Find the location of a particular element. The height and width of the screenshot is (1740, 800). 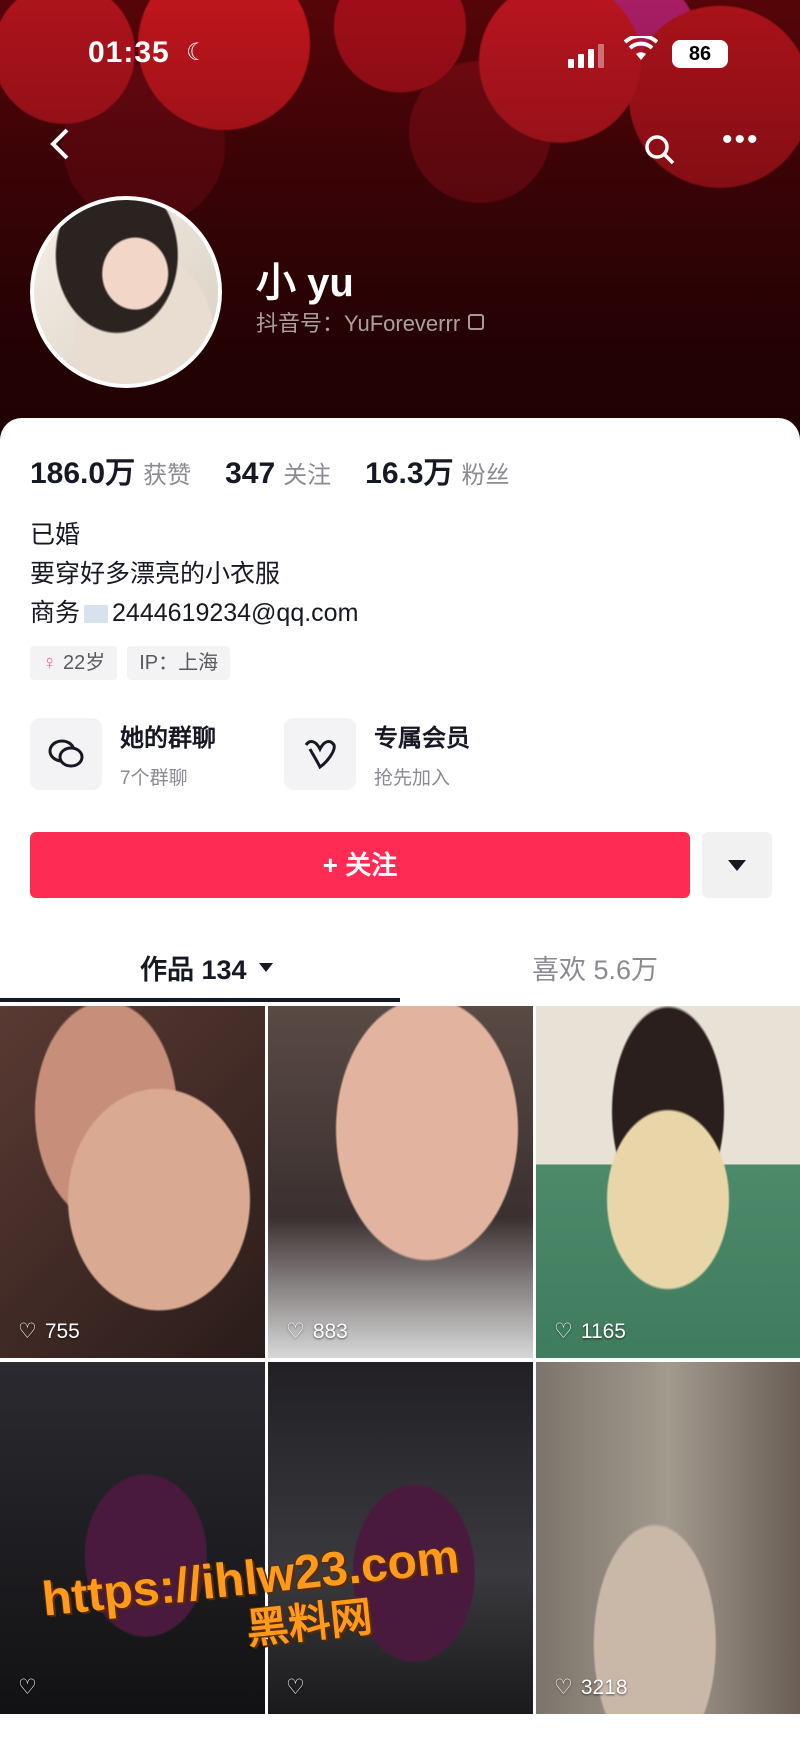

video-likes: ♡ 3218 is located at coordinates (591, 1687).